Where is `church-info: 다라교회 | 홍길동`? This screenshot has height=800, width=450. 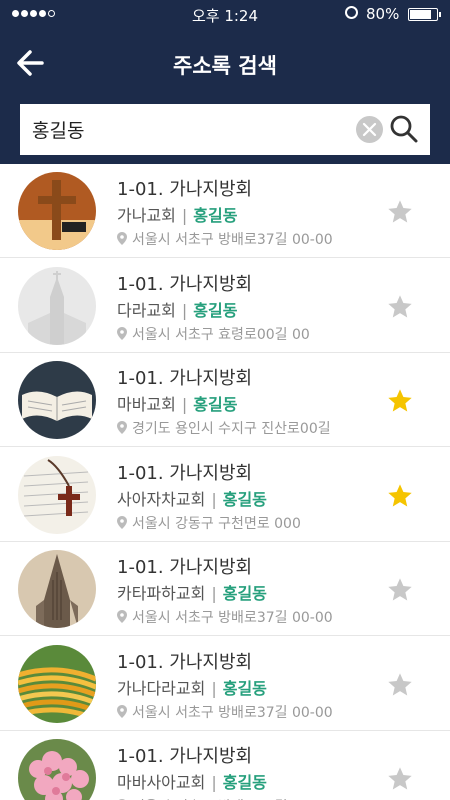
church-info: 다라교회 | 홍길동 is located at coordinates (177, 309).